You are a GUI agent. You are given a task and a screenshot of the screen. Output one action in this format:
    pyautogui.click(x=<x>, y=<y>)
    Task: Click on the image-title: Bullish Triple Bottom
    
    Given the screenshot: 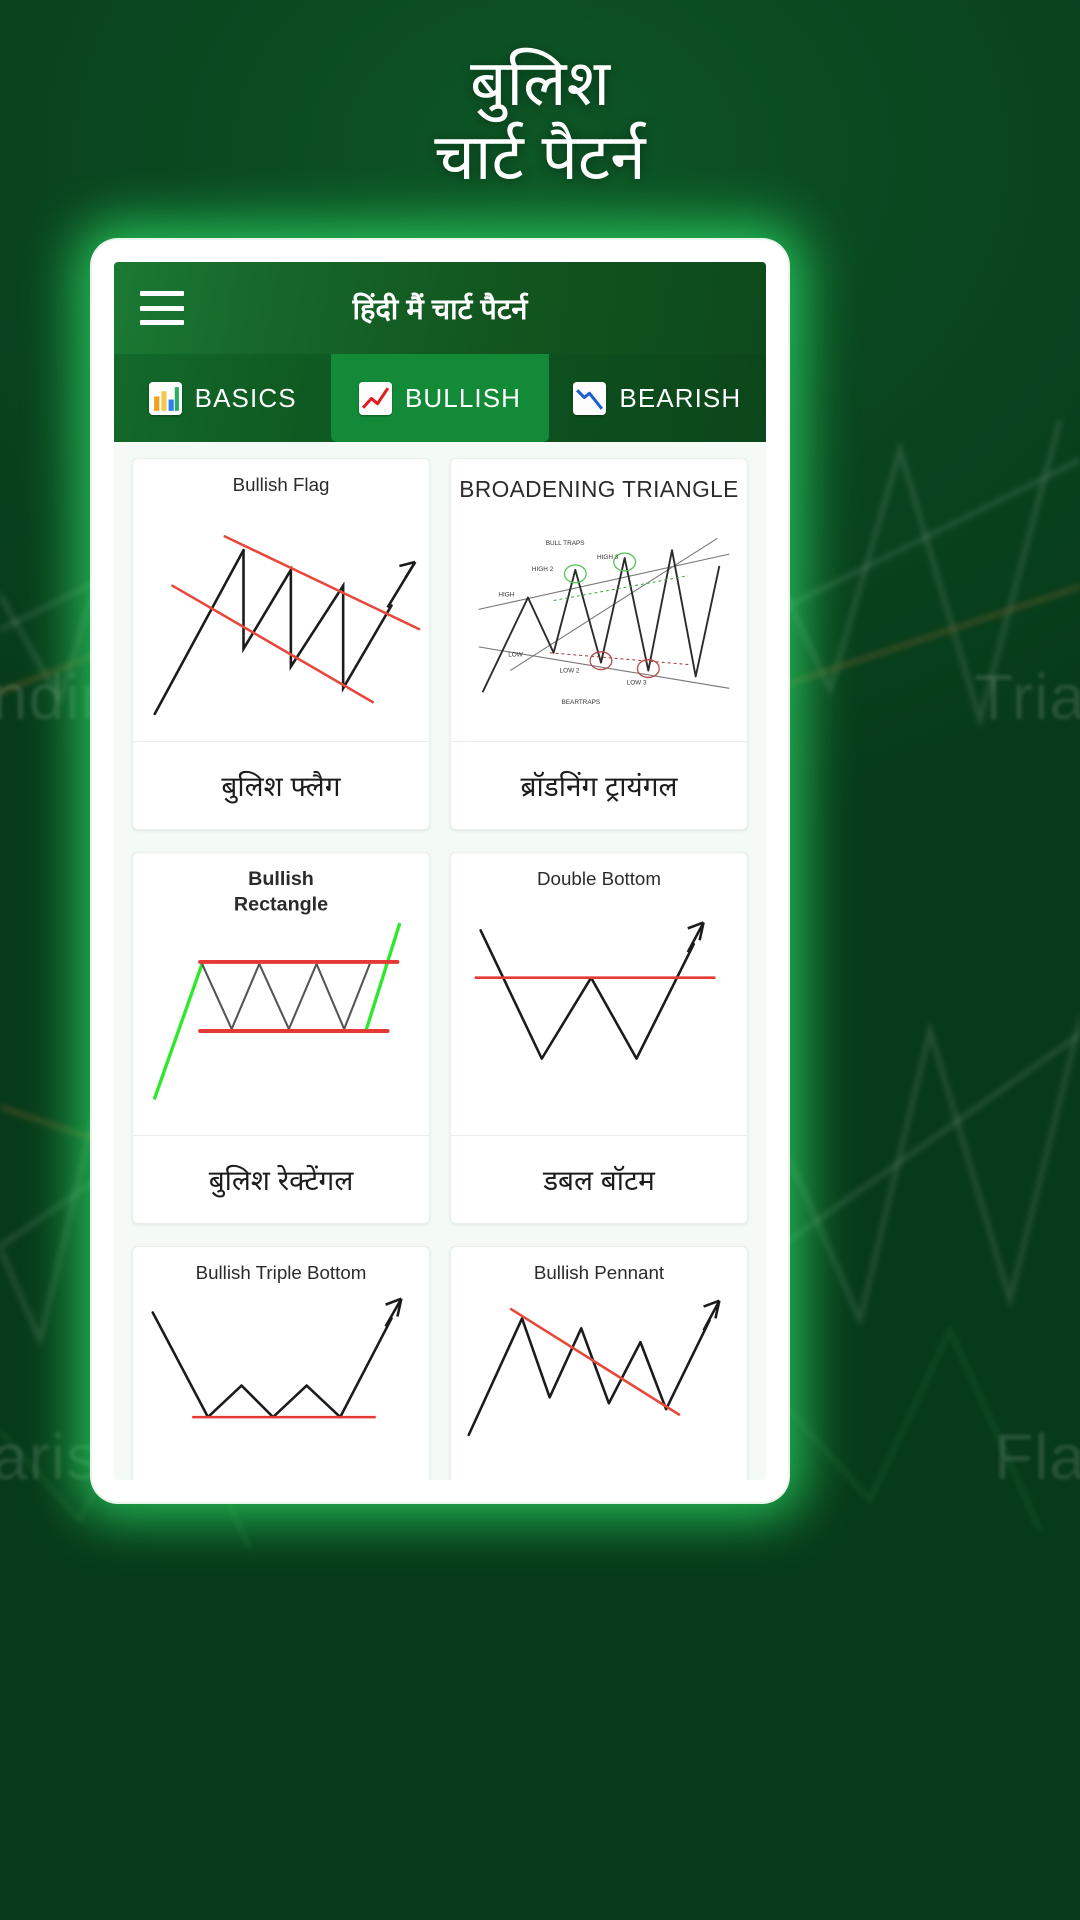 What is the action you would take?
    pyautogui.click(x=281, y=1272)
    